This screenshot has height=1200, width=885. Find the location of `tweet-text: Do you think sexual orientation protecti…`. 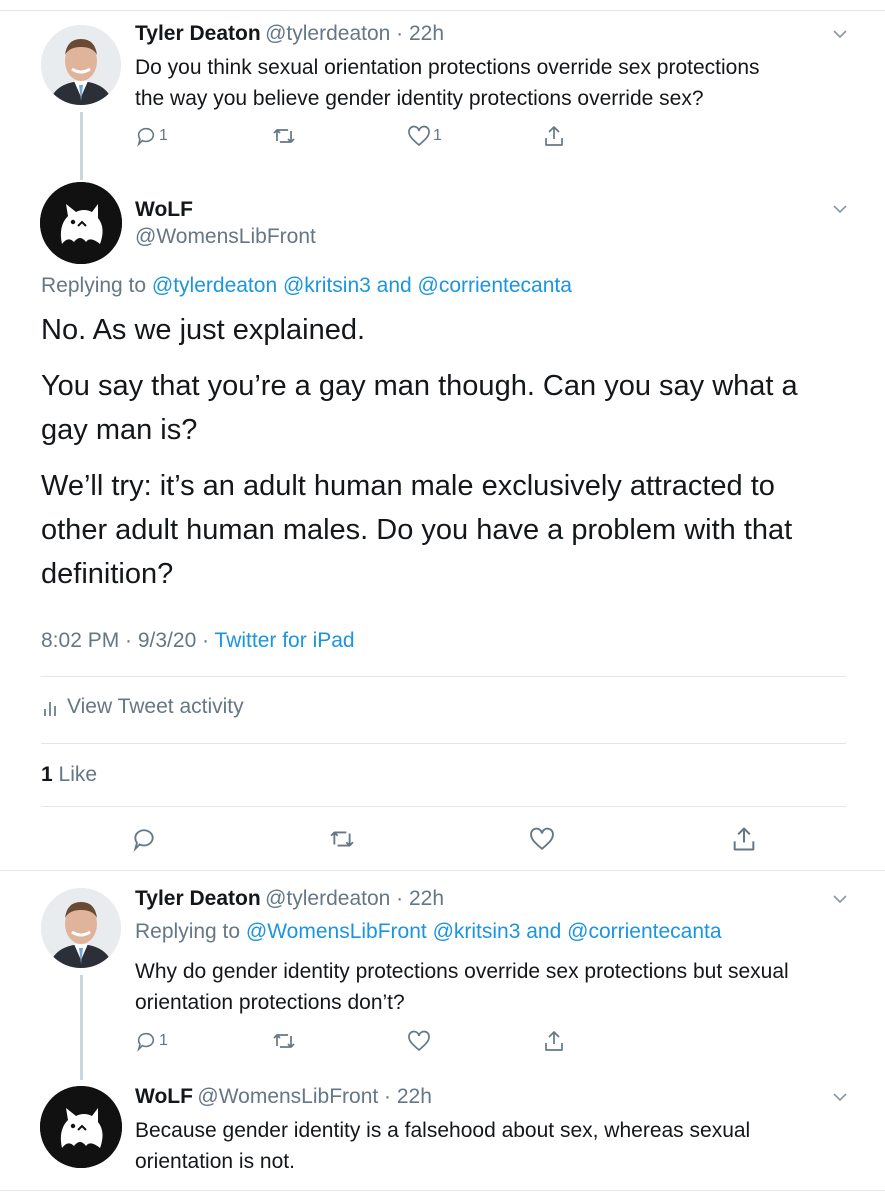

tweet-text: Do you think sexual orientation protecti… is located at coordinates (447, 83).